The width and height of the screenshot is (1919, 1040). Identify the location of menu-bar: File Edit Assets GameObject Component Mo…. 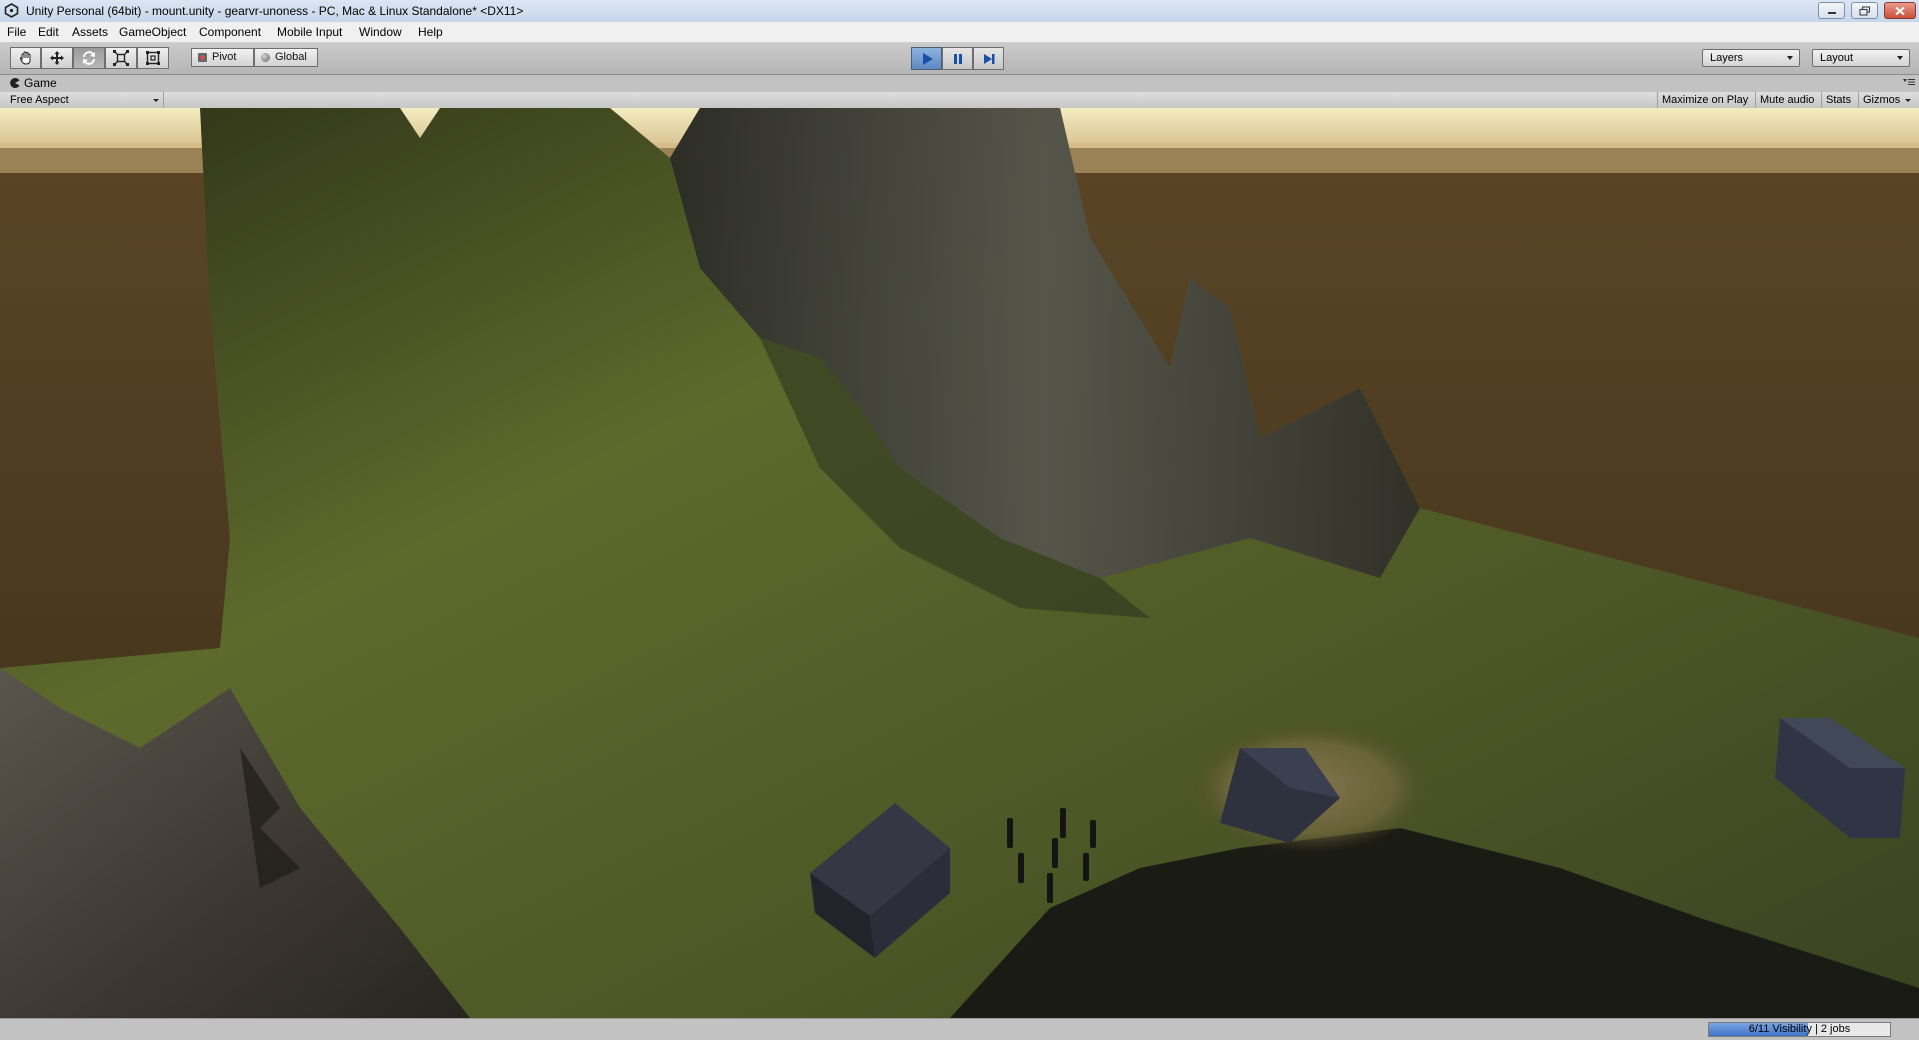
(959, 32).